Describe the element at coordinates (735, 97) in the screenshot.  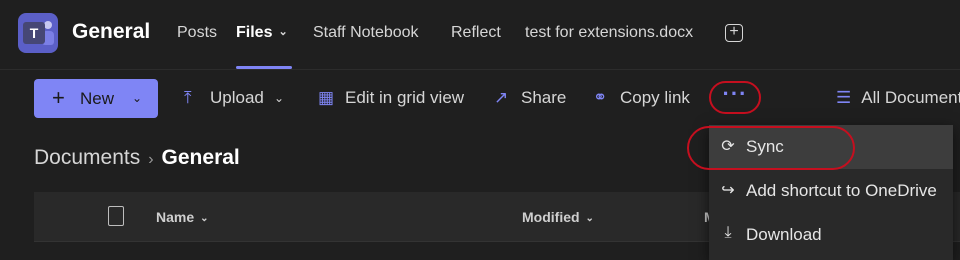
I see `more-options-button: ···` at that location.